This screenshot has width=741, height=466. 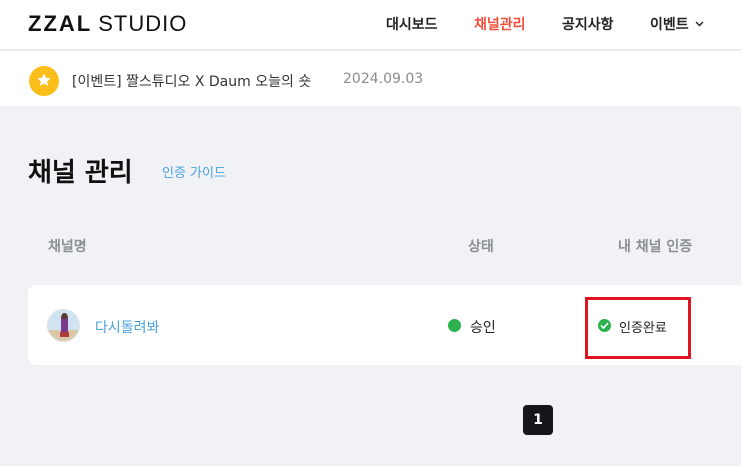 What do you see at coordinates (44, 81) in the screenshot?
I see `star-icon` at bounding box center [44, 81].